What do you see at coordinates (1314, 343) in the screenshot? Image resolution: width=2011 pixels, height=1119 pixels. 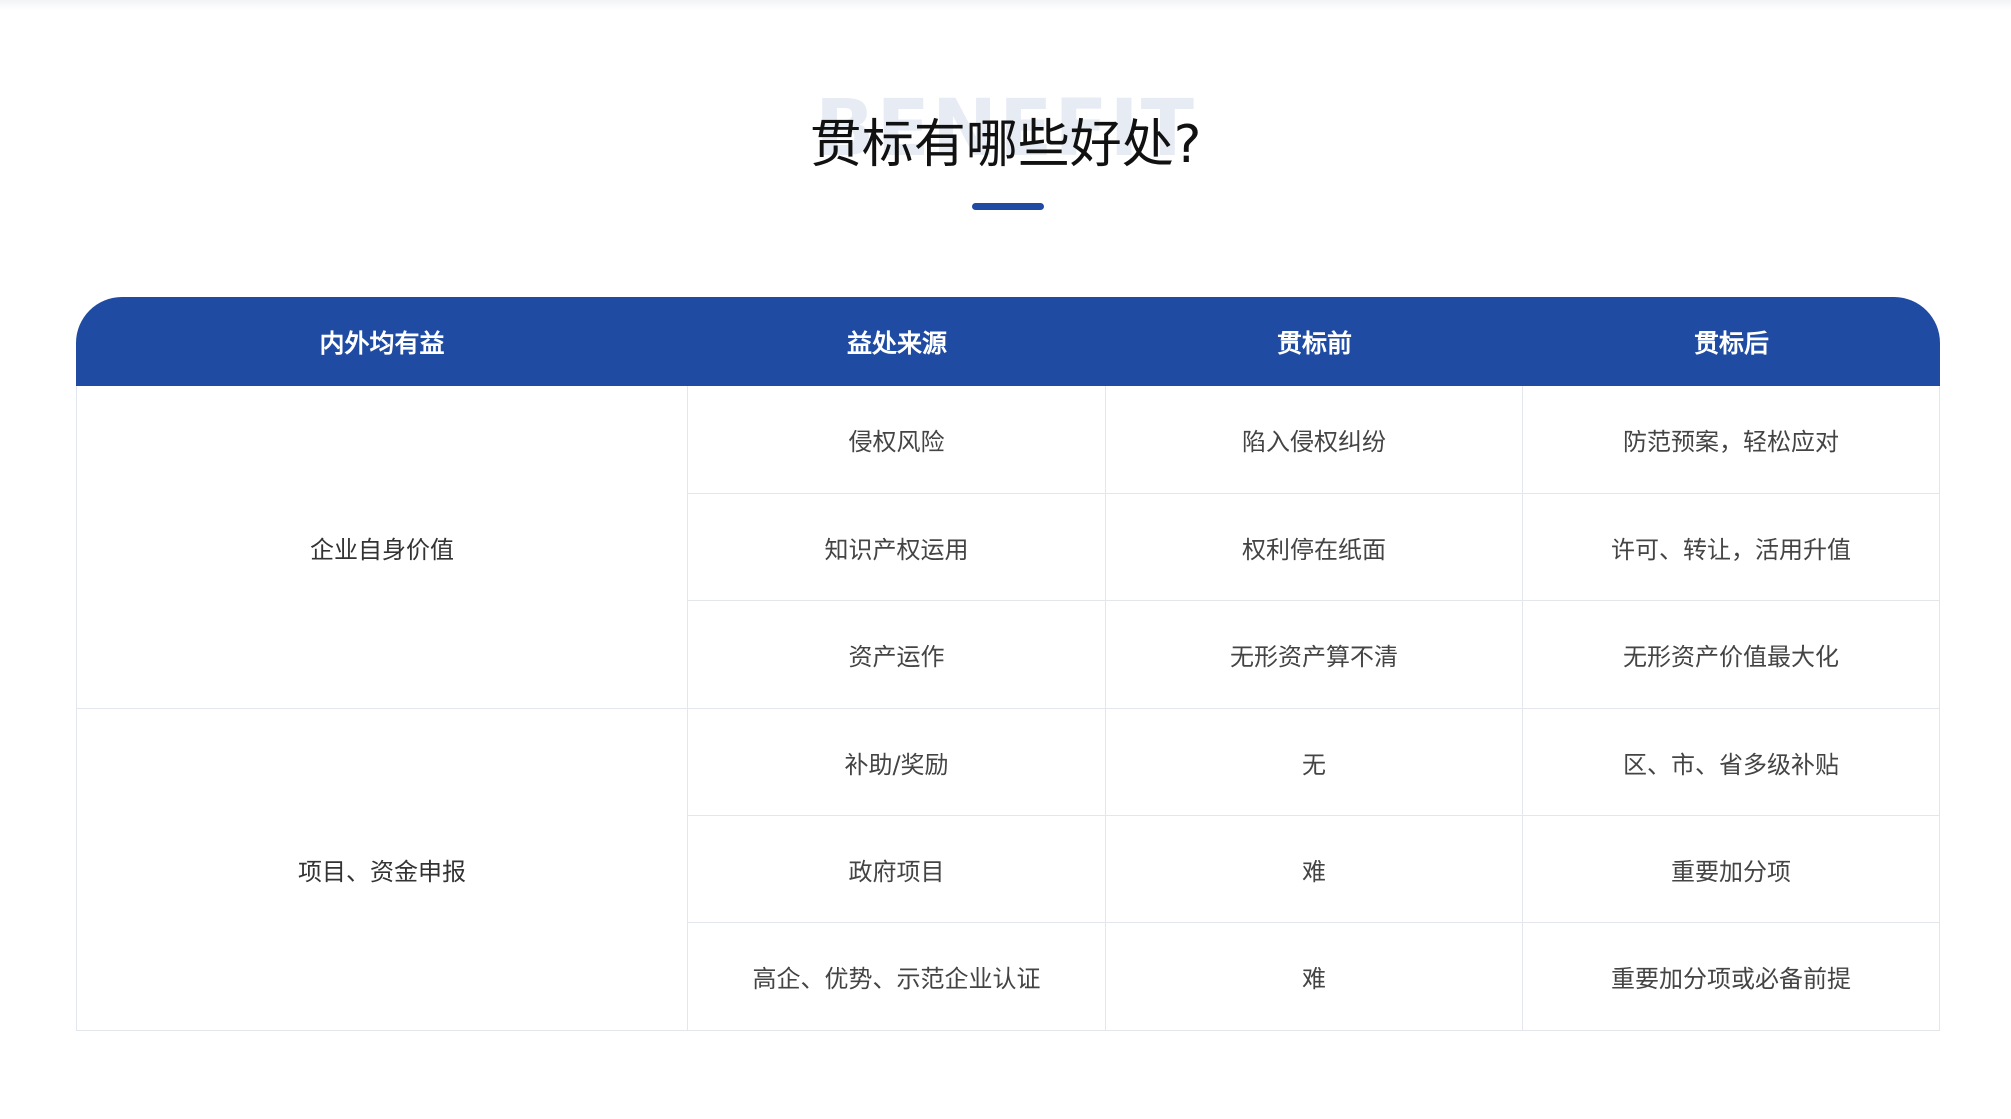 I see `header-before: 贯标前` at bounding box center [1314, 343].